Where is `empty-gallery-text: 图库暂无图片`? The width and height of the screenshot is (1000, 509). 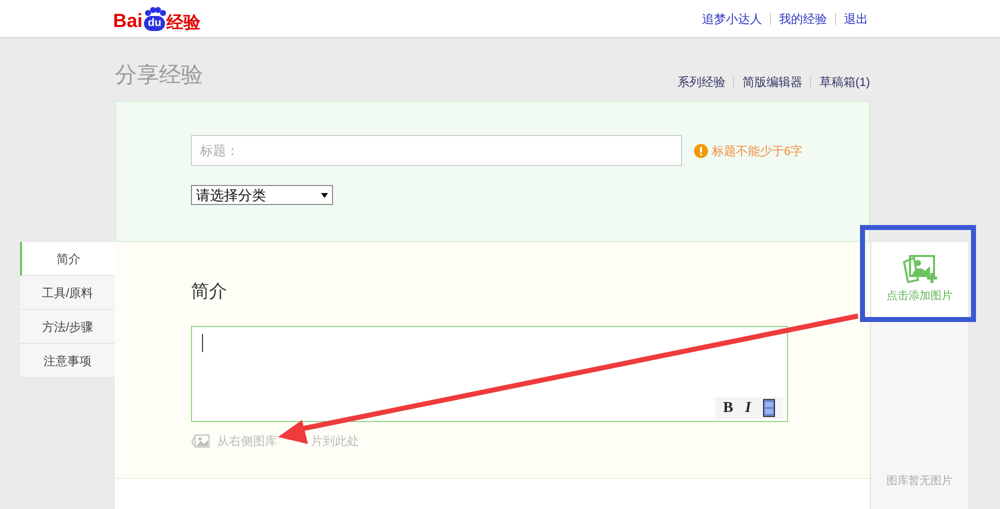
empty-gallery-text: 图库暂无图片 is located at coordinates (919, 481).